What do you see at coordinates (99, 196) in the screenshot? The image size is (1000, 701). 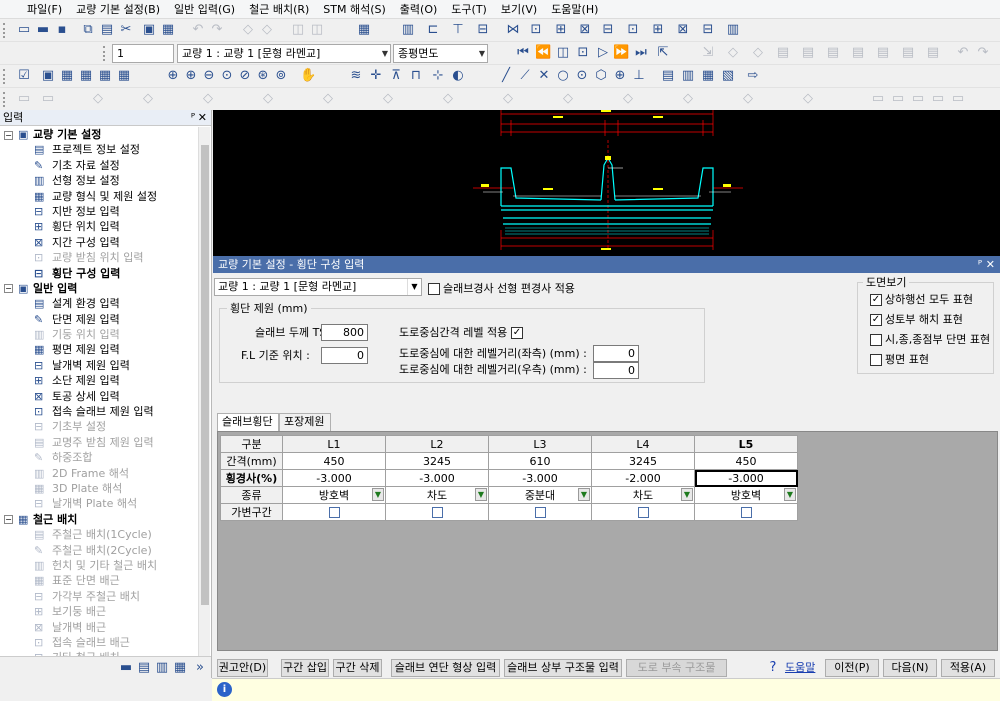 I see `tree-item: ▦ 교량 형식 및 제원 설정` at bounding box center [99, 196].